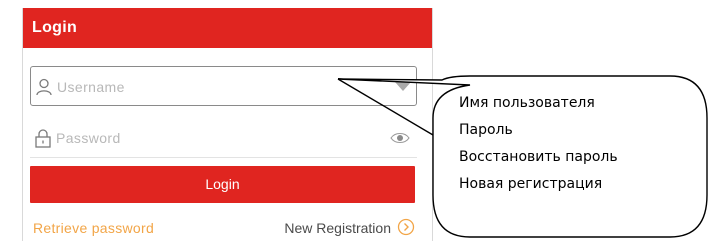  I want to click on callout-line-registration: Новая регистрация, so click(531, 184).